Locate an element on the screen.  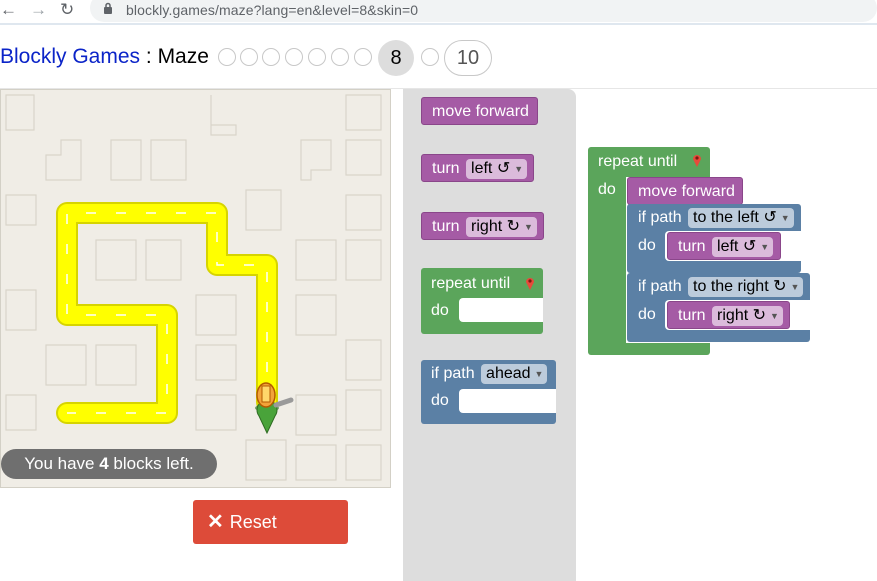
workspace-turn-right-block: turn right ↻ ▼ is located at coordinates (728, 315).